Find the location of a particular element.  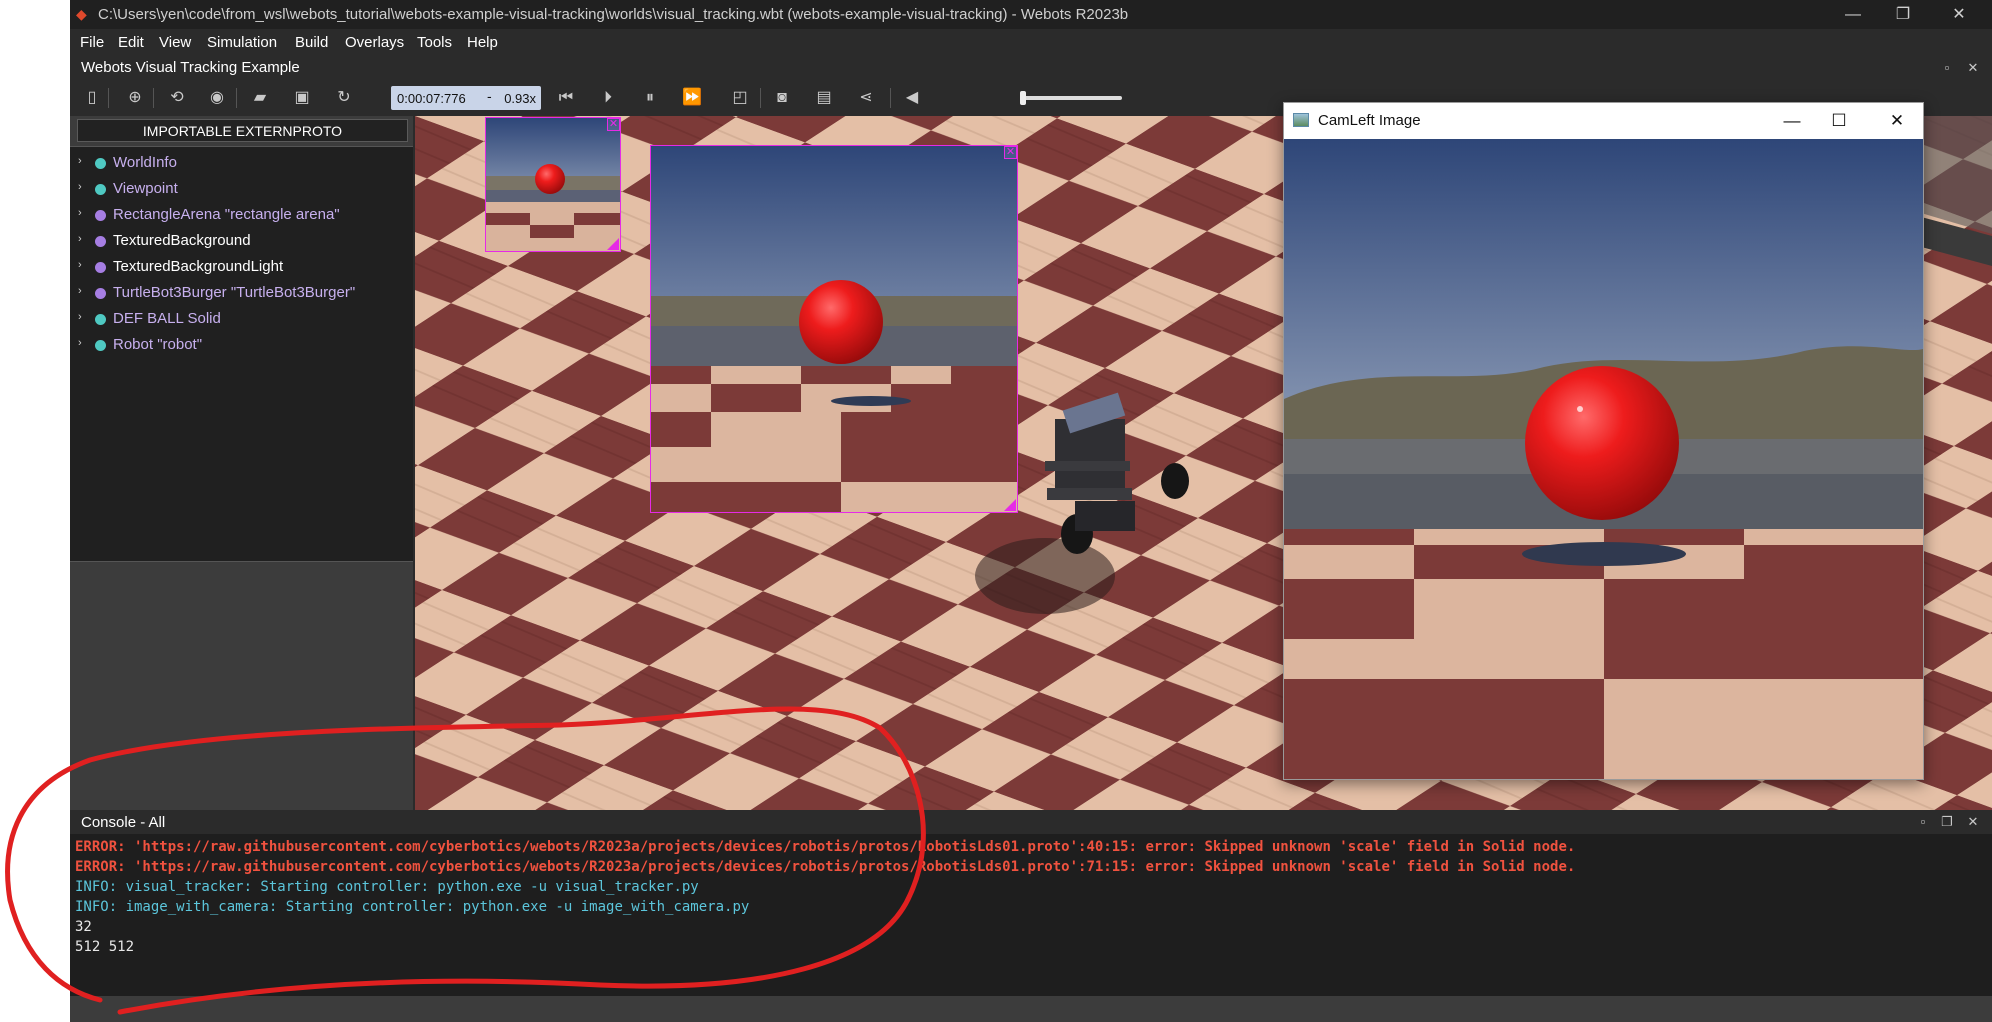

console-close-icon: ✕ is located at coordinates (1973, 822).